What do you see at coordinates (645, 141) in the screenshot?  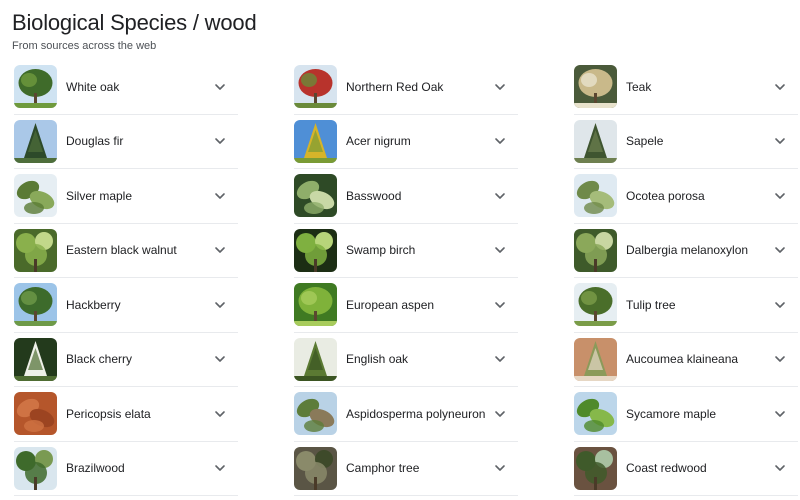 I see `list-item-label: Sapele` at bounding box center [645, 141].